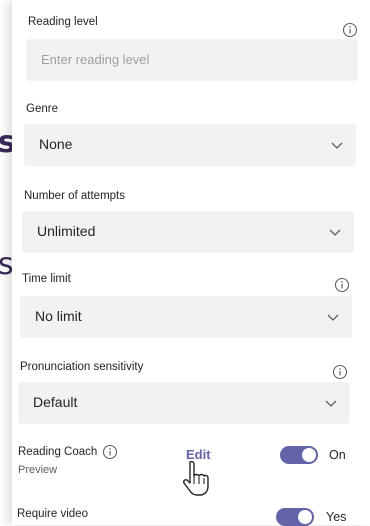  What do you see at coordinates (56, 144) in the screenshot?
I see `genre-value: None` at bounding box center [56, 144].